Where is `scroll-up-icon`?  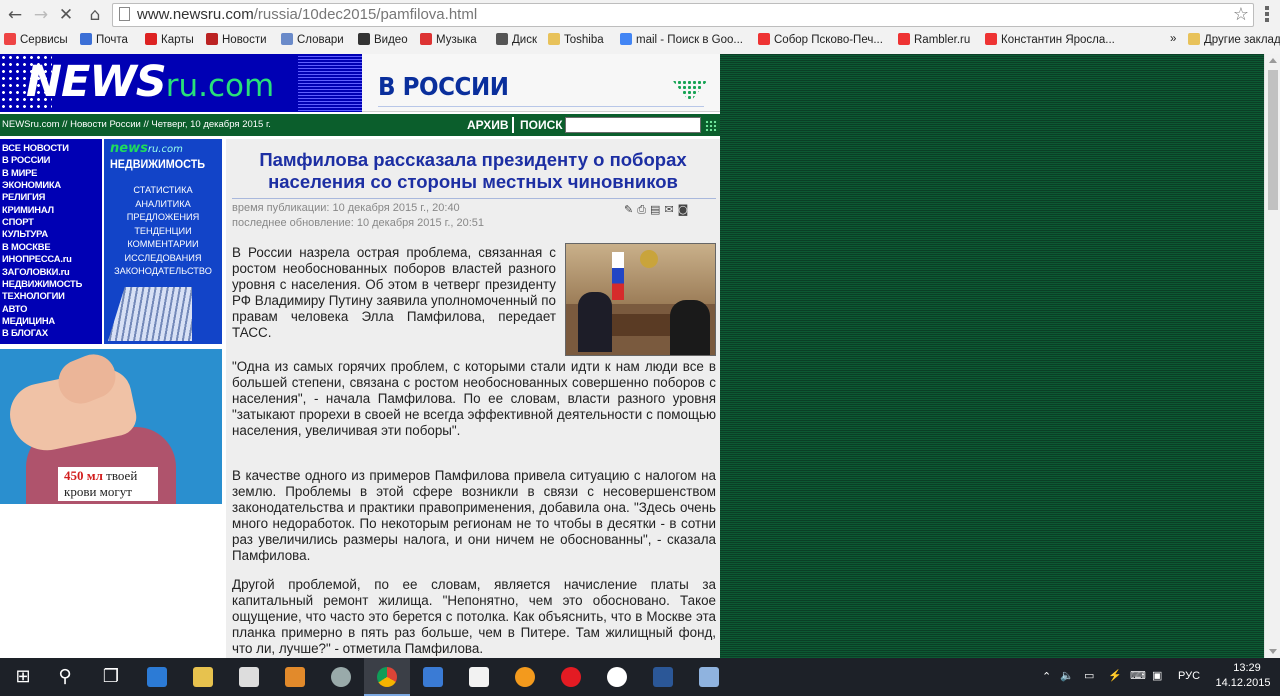 scroll-up-icon is located at coordinates (1273, 60).